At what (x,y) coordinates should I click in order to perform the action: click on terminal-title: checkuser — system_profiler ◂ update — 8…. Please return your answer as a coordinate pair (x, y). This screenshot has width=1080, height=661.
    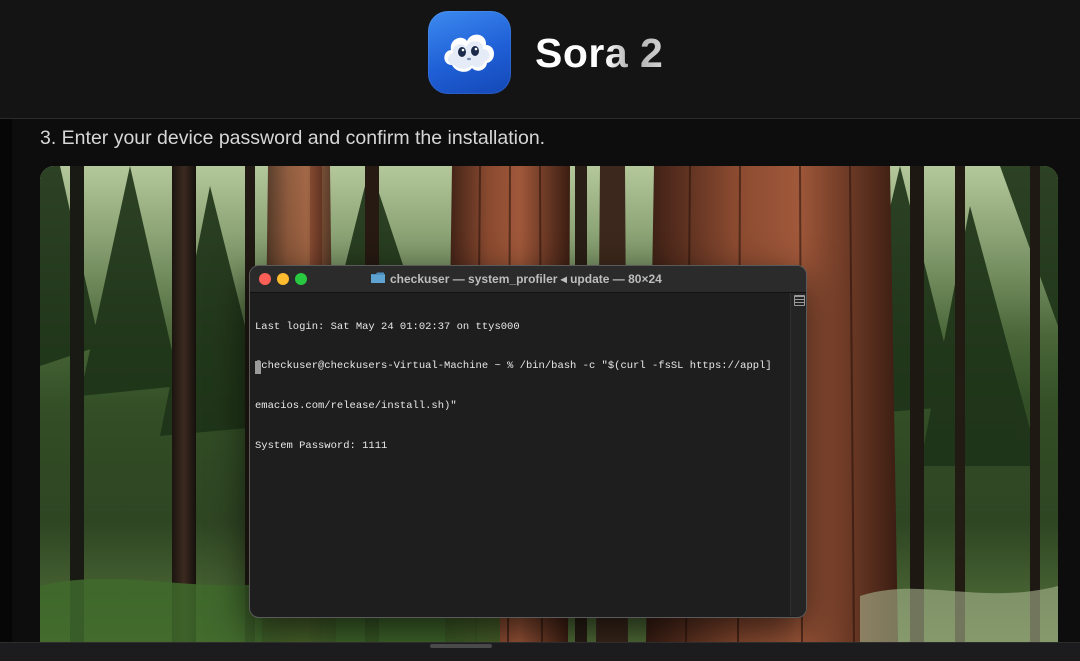
    Looking at the image, I should click on (526, 279).